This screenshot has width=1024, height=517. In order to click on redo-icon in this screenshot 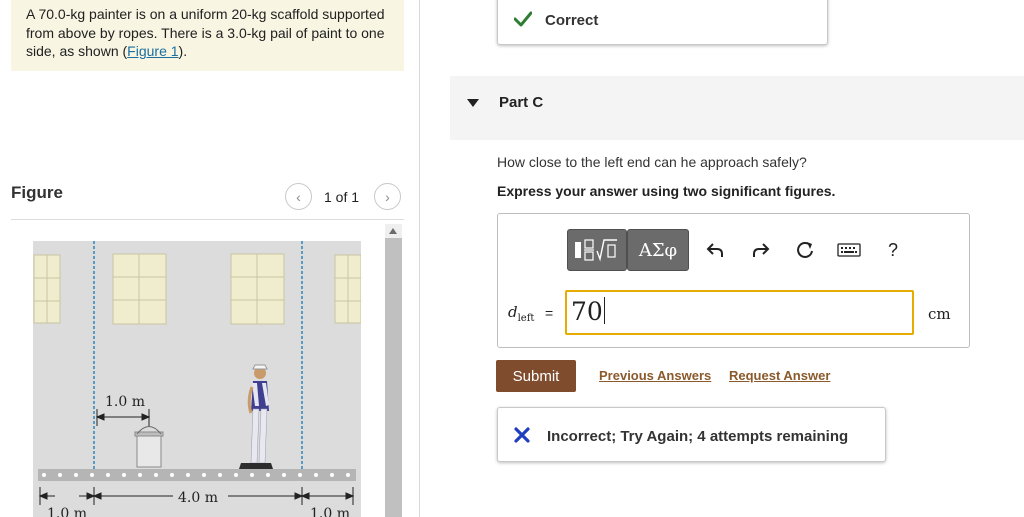, I will do `click(761, 250)`.